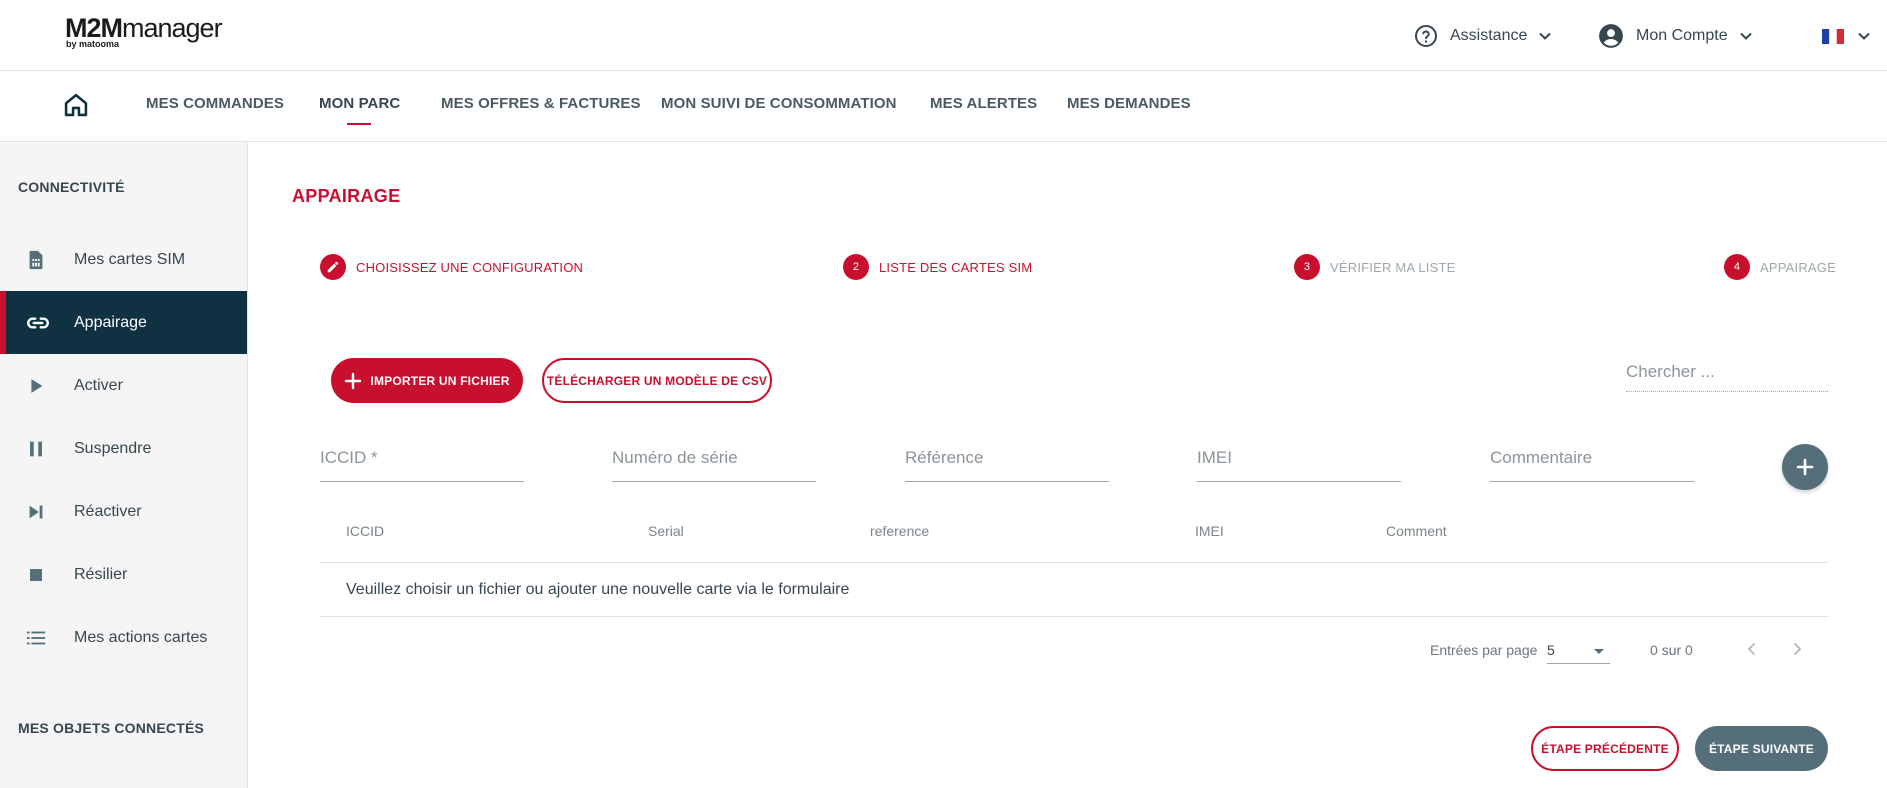 The image size is (1887, 788). I want to click on step-4: 4 APPAIRAGE, so click(1780, 267).